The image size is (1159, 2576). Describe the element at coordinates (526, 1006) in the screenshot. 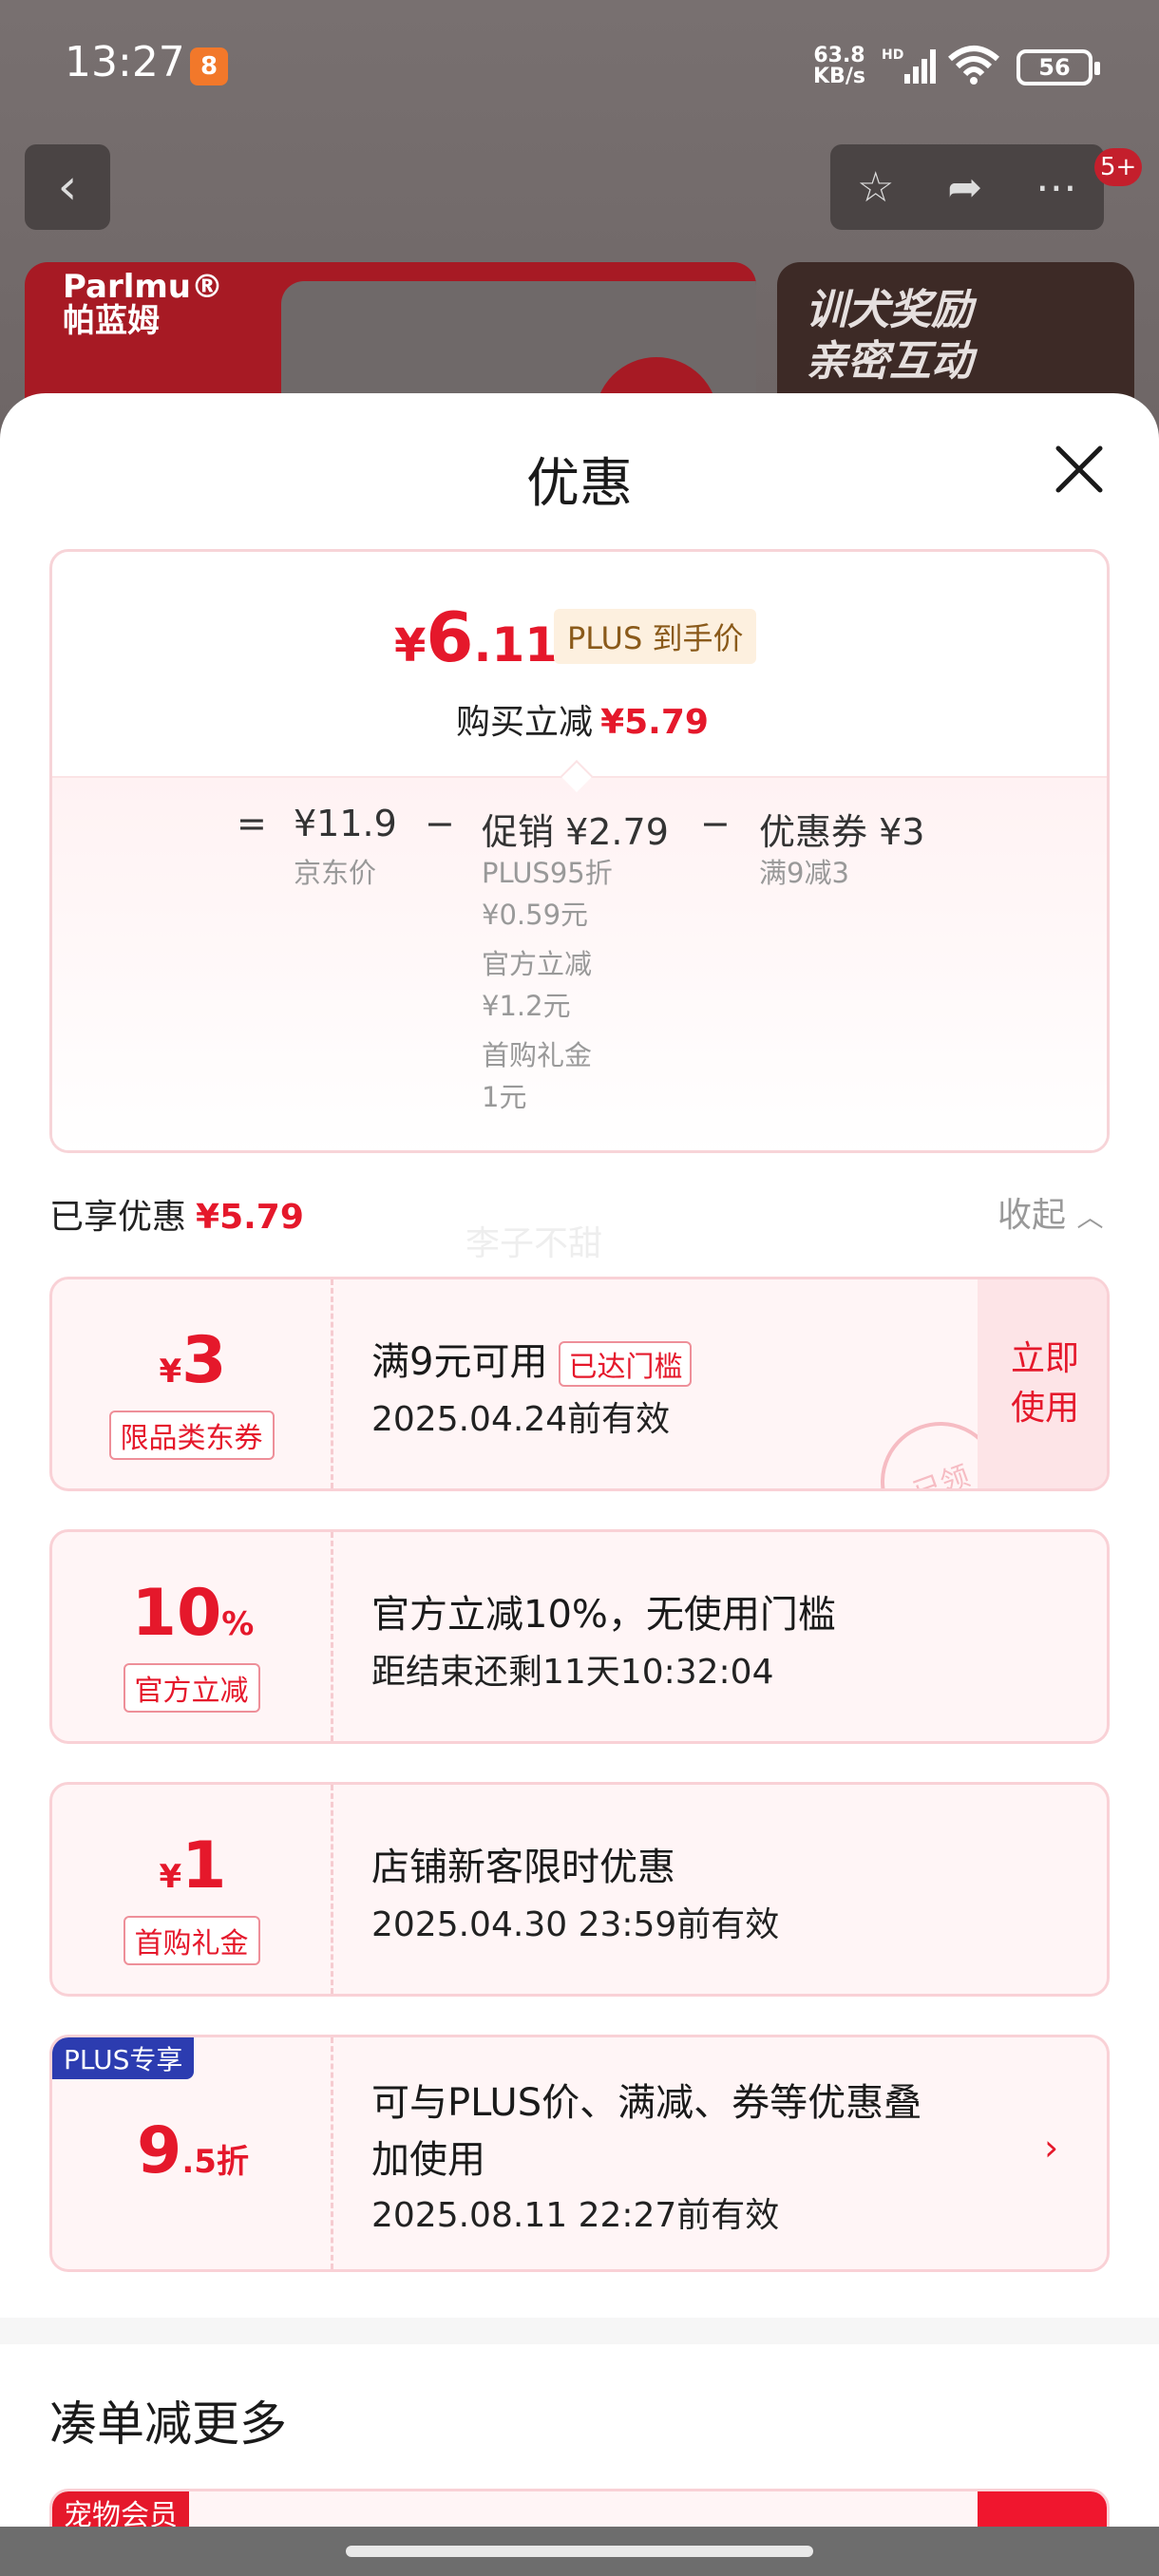

I see `promo-item: ¥1.2元` at that location.